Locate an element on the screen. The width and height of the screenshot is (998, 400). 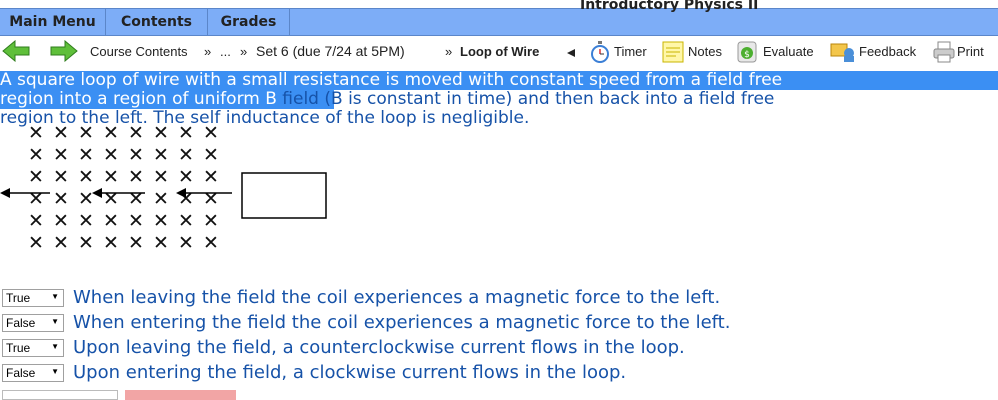
feedback-icon is located at coordinates (843, 52).